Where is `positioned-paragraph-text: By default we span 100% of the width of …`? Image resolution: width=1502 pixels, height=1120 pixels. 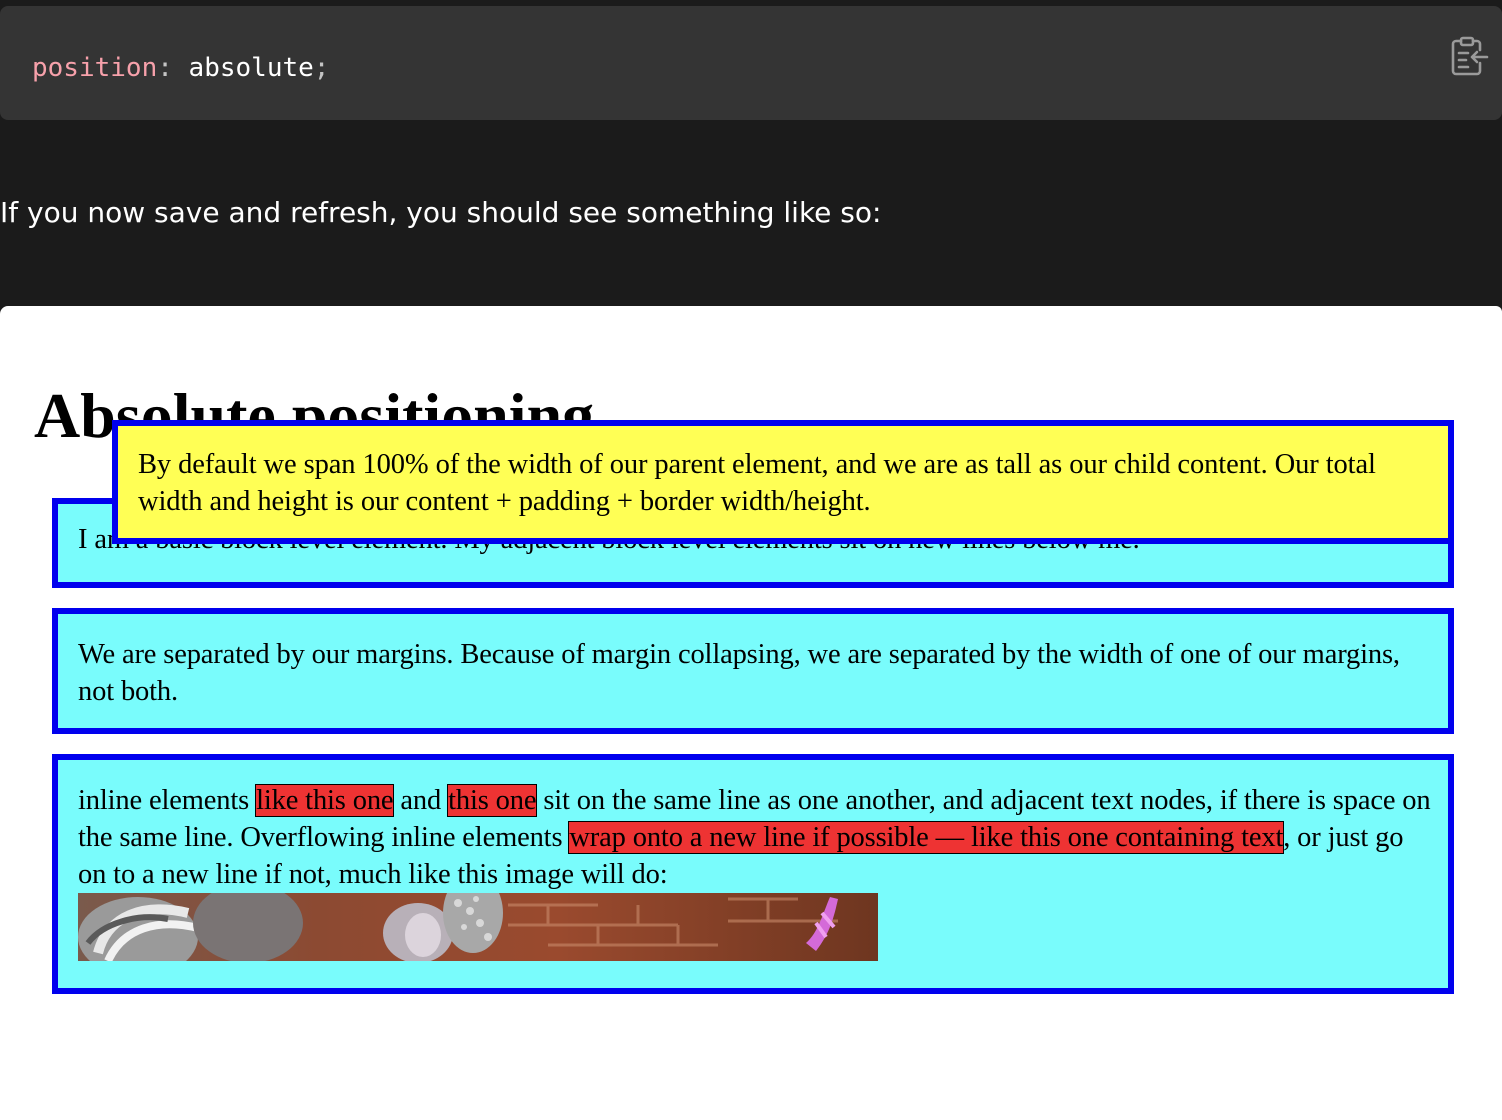
positioned-paragraph-text: By default we span 100% of the width of … is located at coordinates (757, 483).